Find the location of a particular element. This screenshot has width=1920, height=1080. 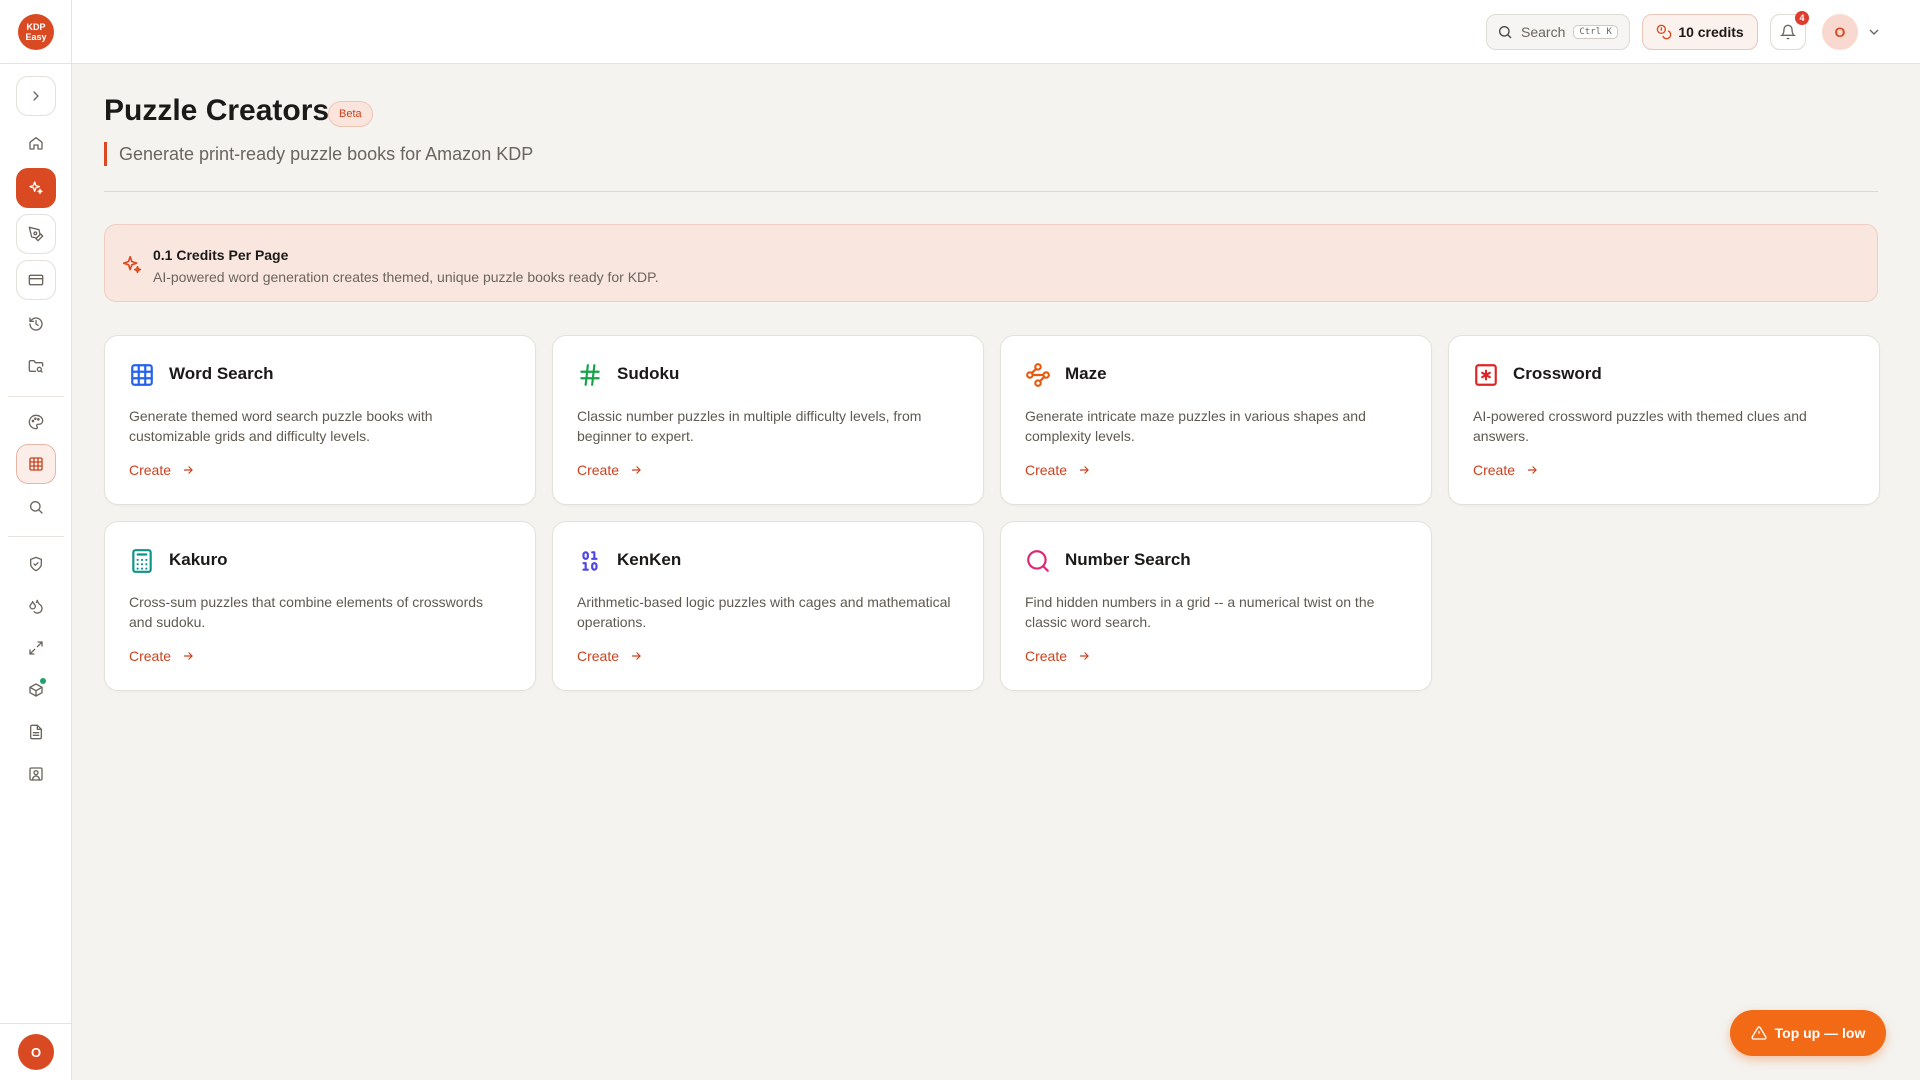

credits-label: 10 credits is located at coordinates (1711, 32).